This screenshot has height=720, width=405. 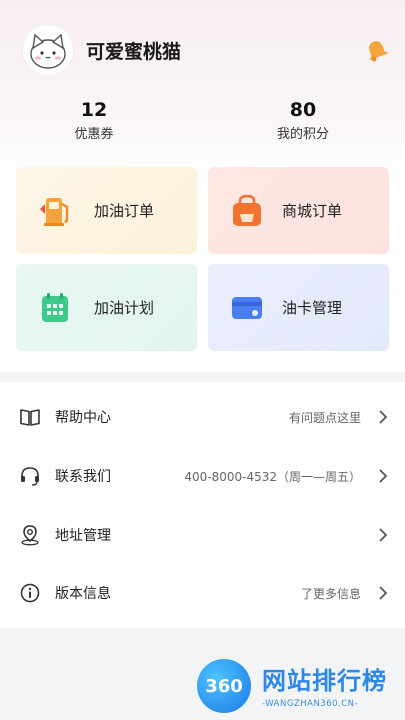 I want to click on watermark: 360 网站排行榜 -WANGZHAN360.CN-, so click(x=298, y=687).